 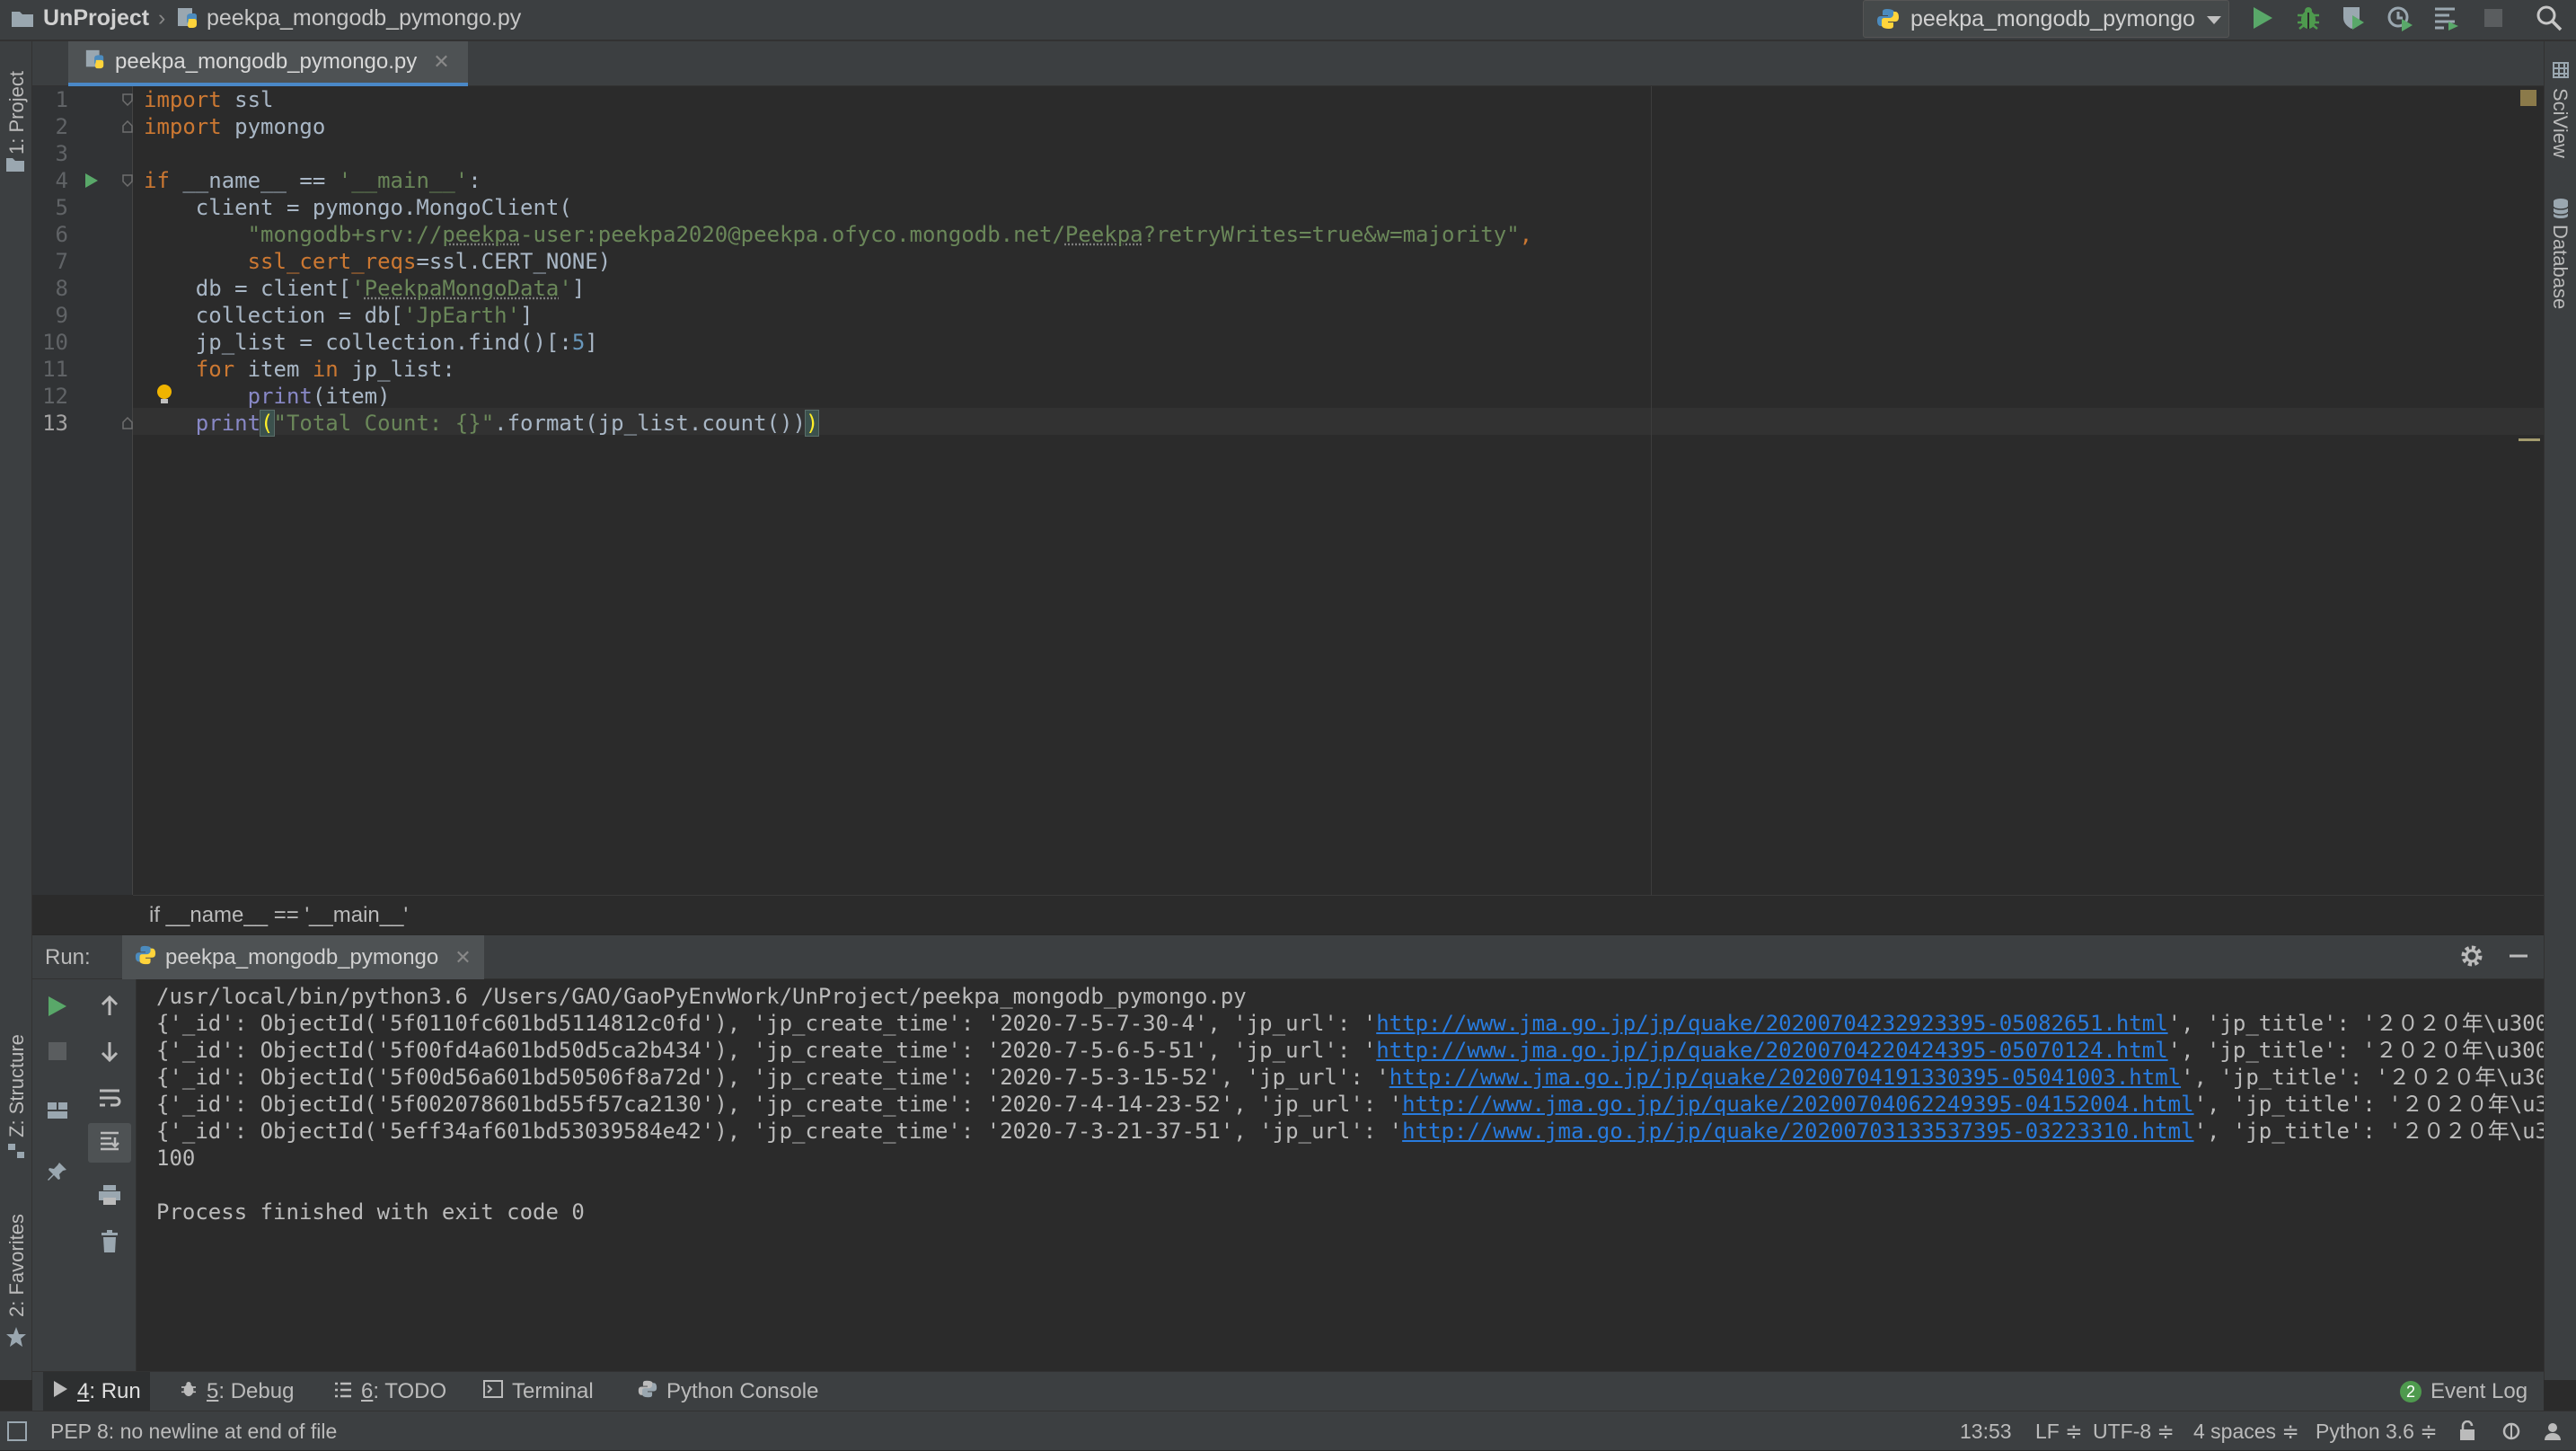 I want to click on code-token: if, so click(x=157, y=180).